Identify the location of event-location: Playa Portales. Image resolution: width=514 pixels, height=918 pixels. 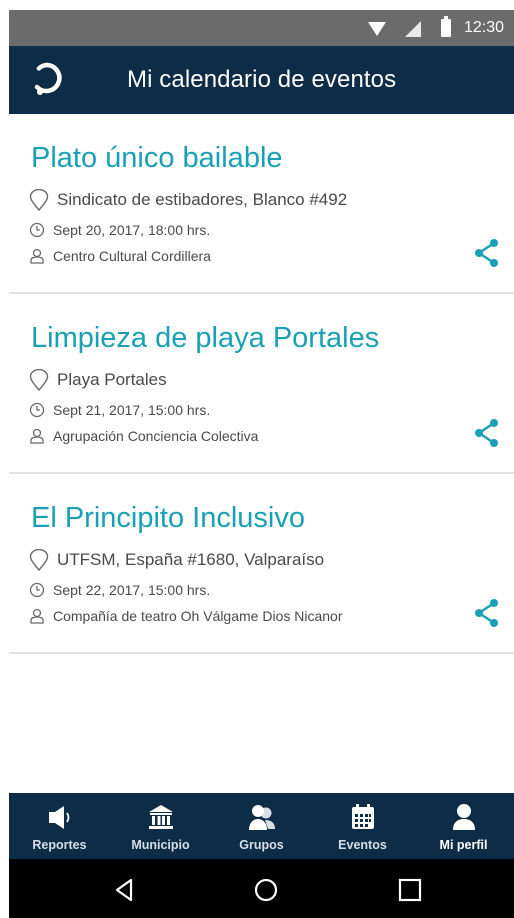
(98, 380).